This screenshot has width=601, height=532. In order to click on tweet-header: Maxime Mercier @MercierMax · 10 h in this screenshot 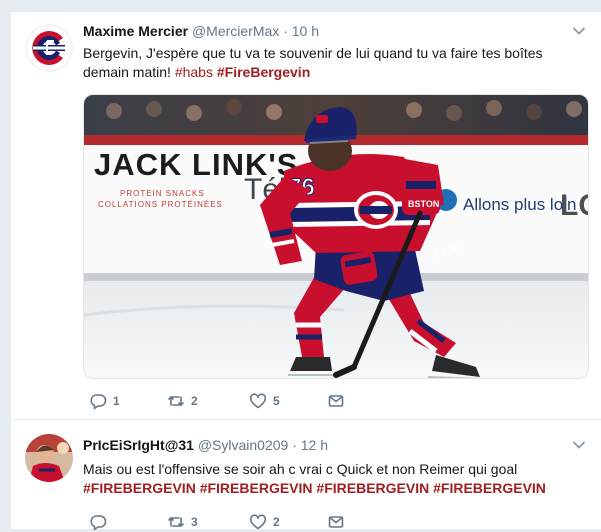, I will do `click(201, 31)`.